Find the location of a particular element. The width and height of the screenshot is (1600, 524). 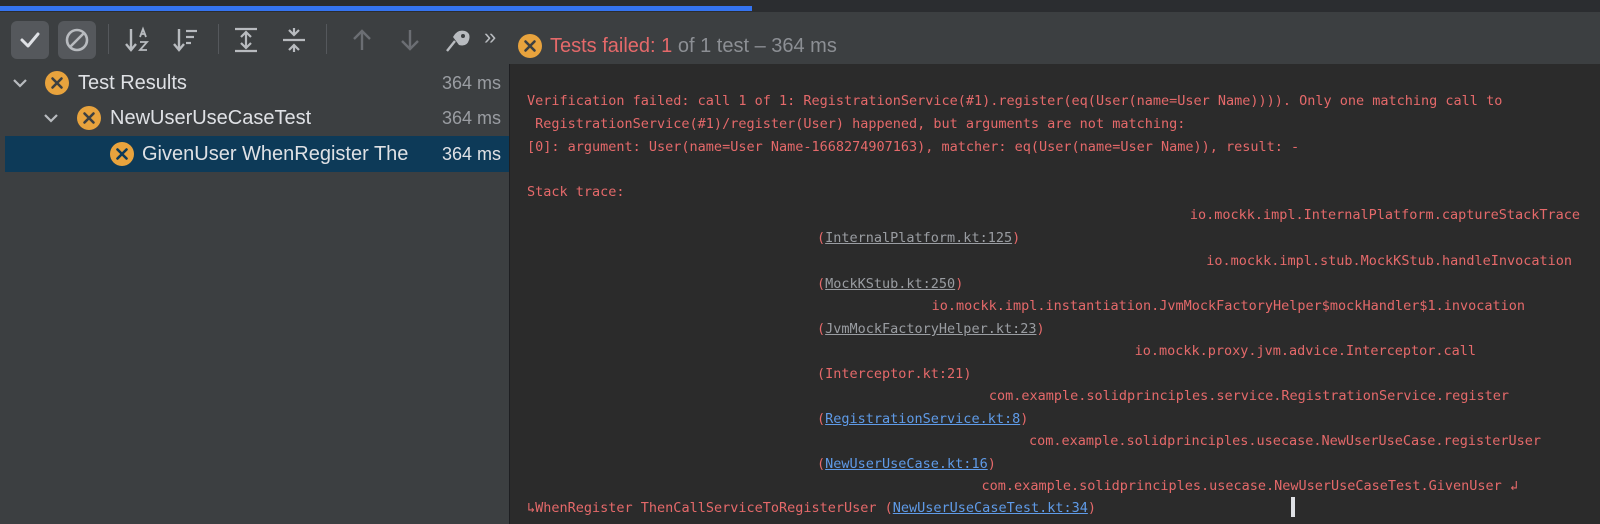

stack-frame-location: (RegistrationService.kt:8) is located at coordinates (923, 419).